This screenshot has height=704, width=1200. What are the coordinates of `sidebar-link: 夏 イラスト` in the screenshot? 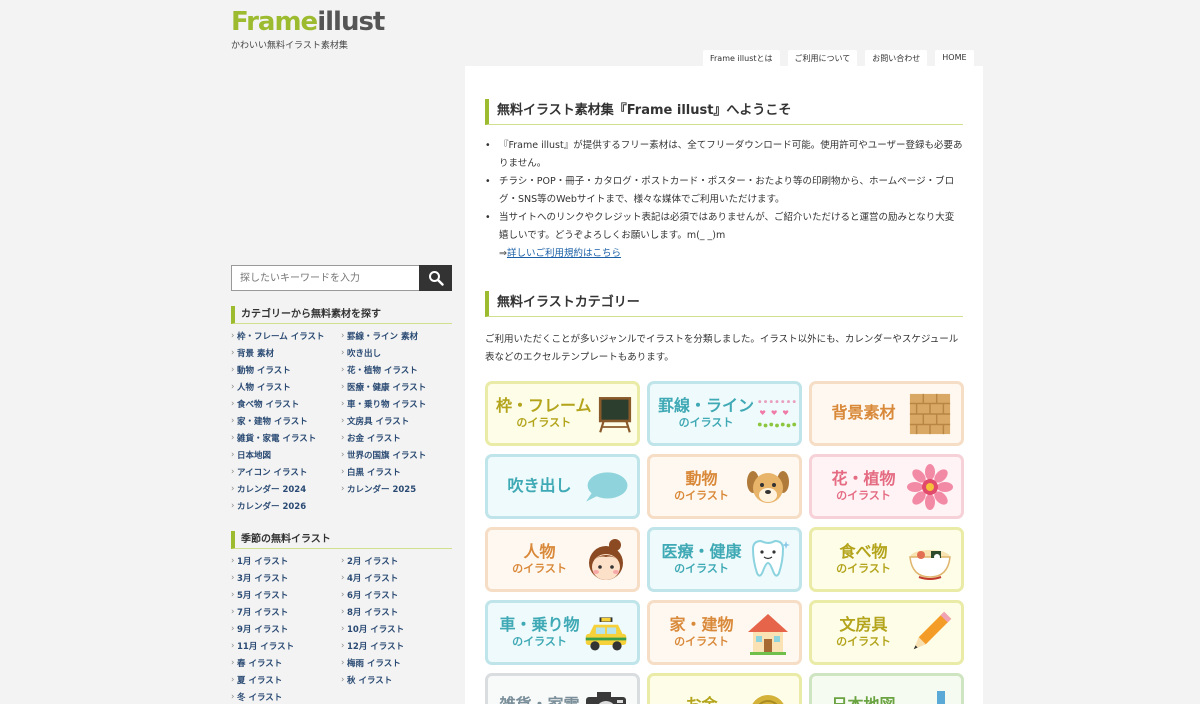 It's located at (286, 681).